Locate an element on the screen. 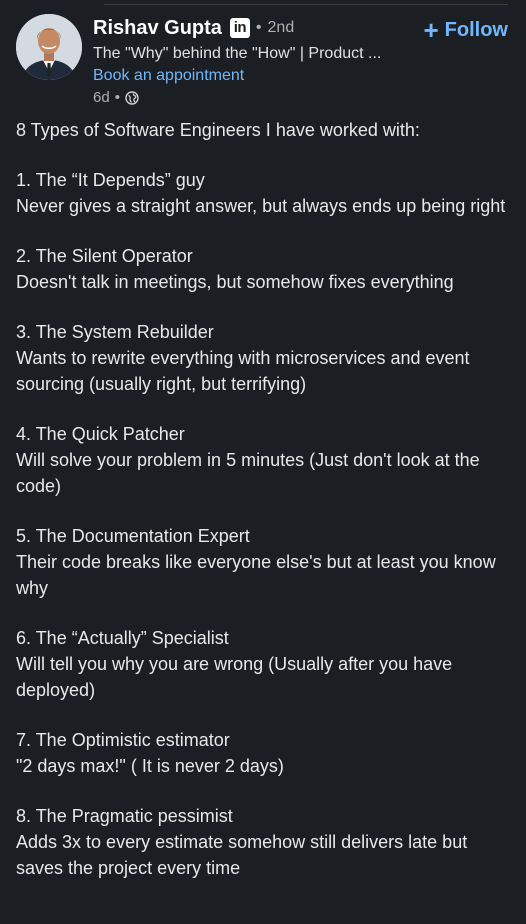 The image size is (526, 924). linkedin-badge-text: in is located at coordinates (240, 27).